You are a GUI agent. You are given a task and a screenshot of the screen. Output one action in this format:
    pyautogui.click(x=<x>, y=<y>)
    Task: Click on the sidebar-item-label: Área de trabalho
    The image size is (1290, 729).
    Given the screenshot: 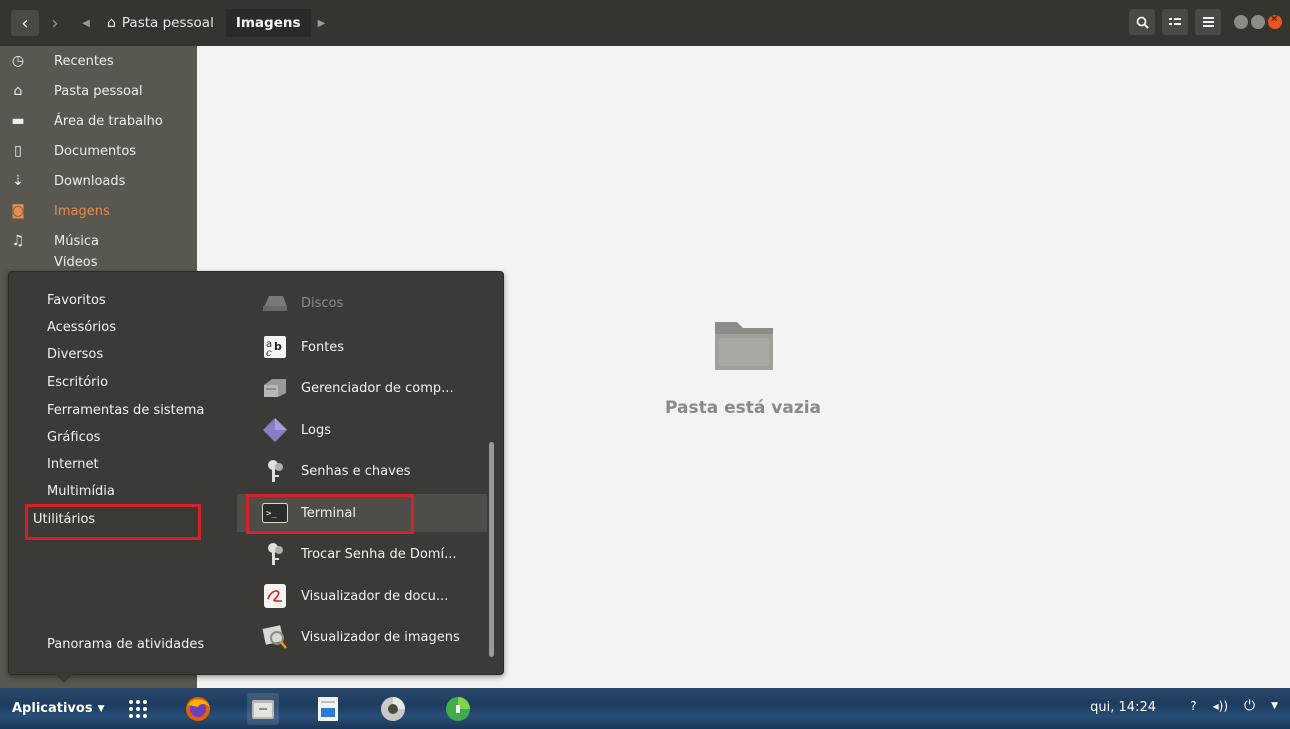 What is the action you would take?
    pyautogui.click(x=108, y=121)
    